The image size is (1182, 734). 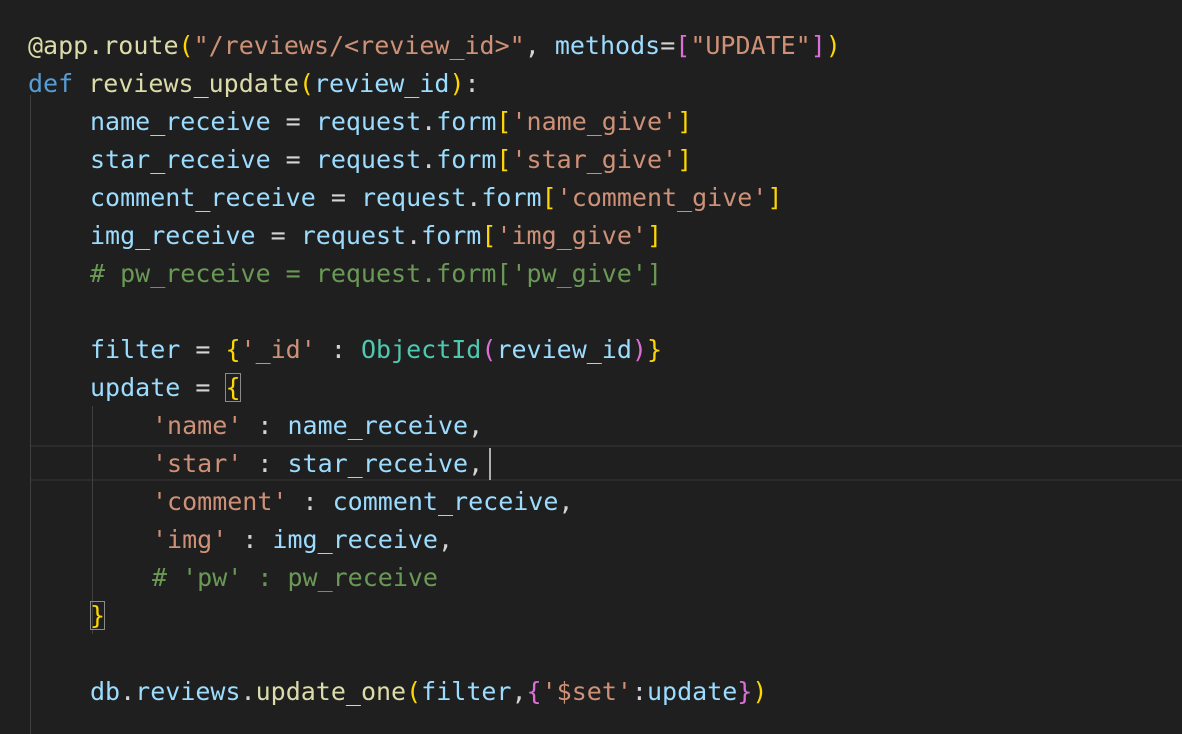 I want to click on code-text: }, so click(x=98, y=616).